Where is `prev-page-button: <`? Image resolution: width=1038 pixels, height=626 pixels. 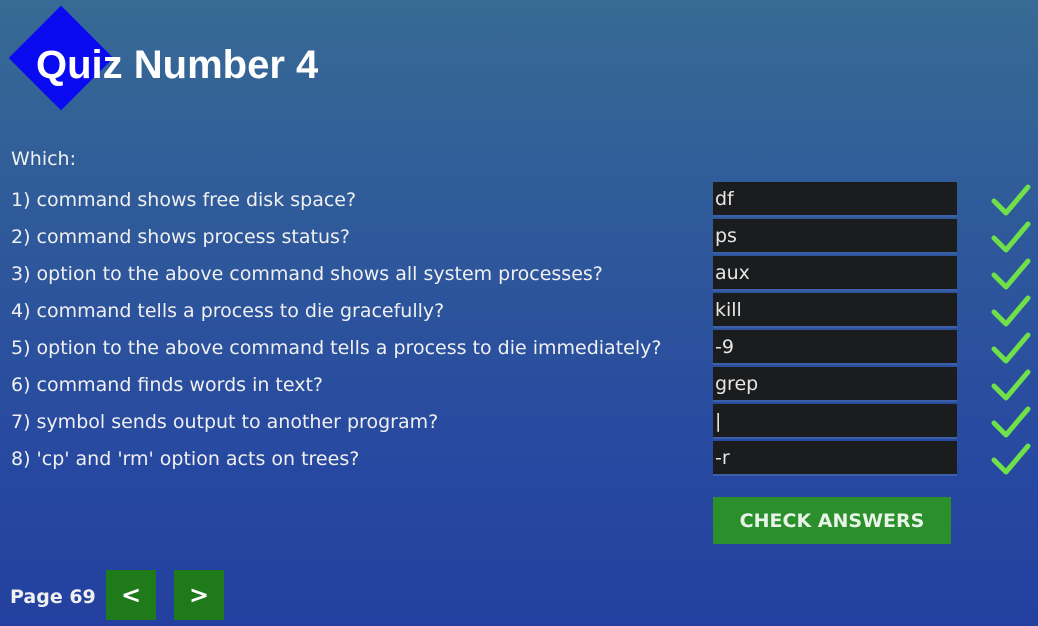
prev-page-button: < is located at coordinates (131, 595).